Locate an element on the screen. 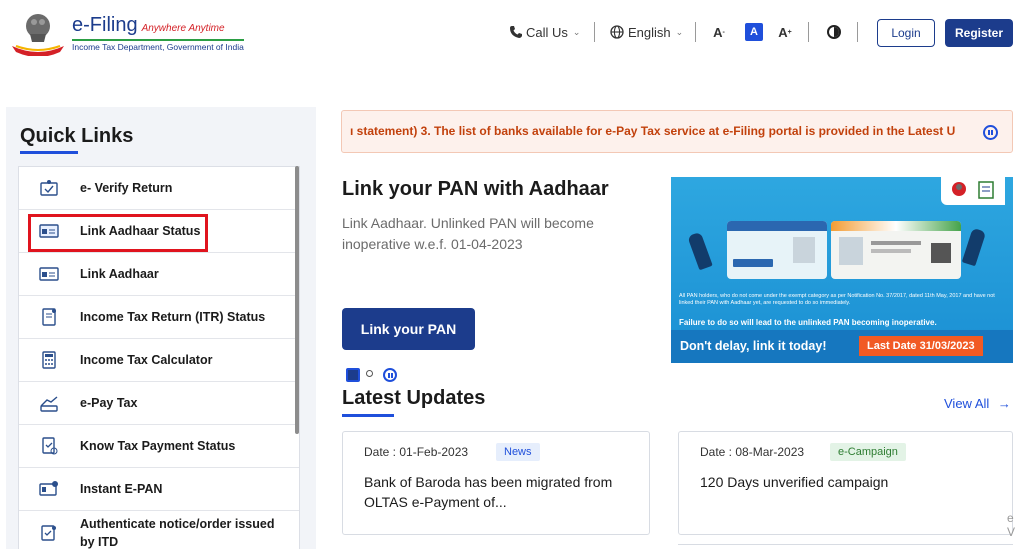 This screenshot has height=549, width=1024. font-increase-button: A + is located at coordinates (785, 32).